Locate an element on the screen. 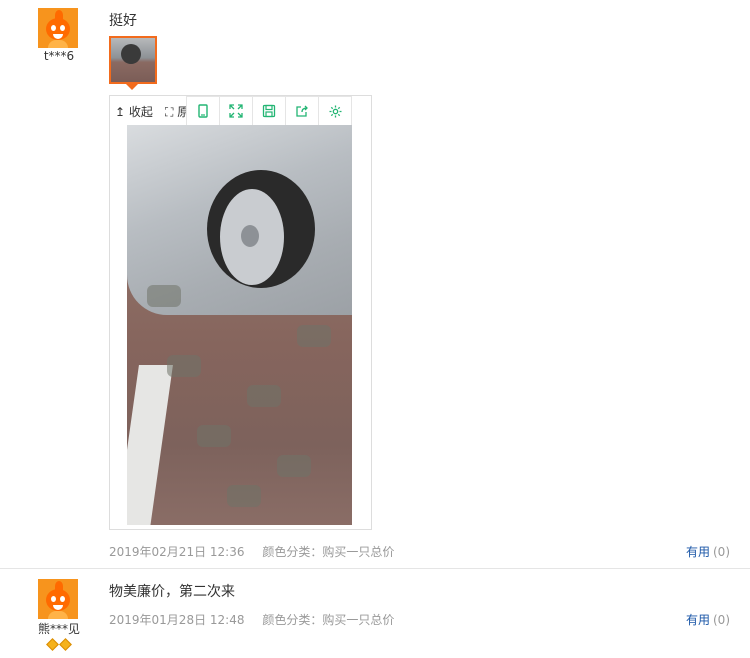  member-badges is located at coordinates (59, 644).